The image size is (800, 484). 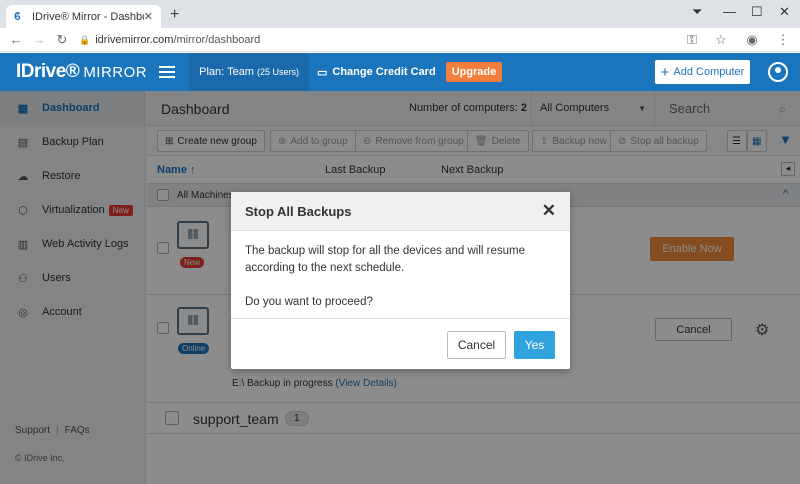 What do you see at coordinates (400, 211) in the screenshot?
I see `dialog-header: Stop All Backups ✕` at bounding box center [400, 211].